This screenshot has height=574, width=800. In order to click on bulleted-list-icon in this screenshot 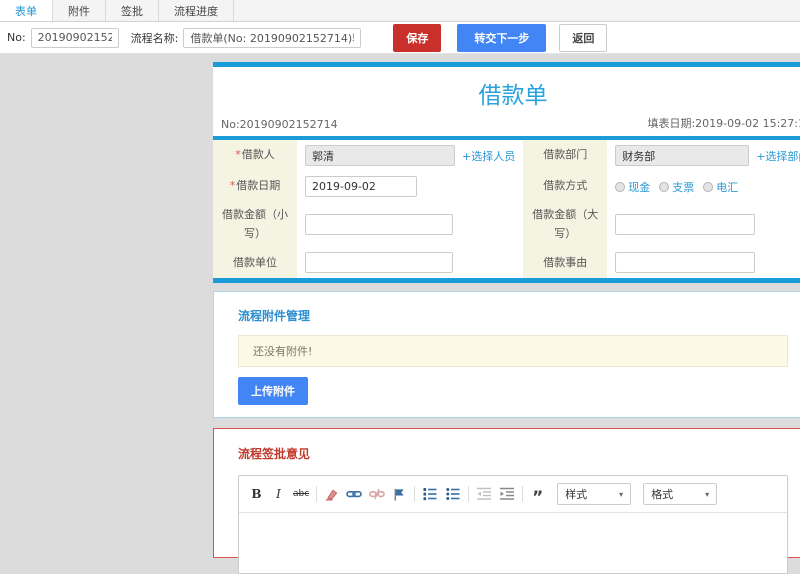, I will do `click(453, 494)`.